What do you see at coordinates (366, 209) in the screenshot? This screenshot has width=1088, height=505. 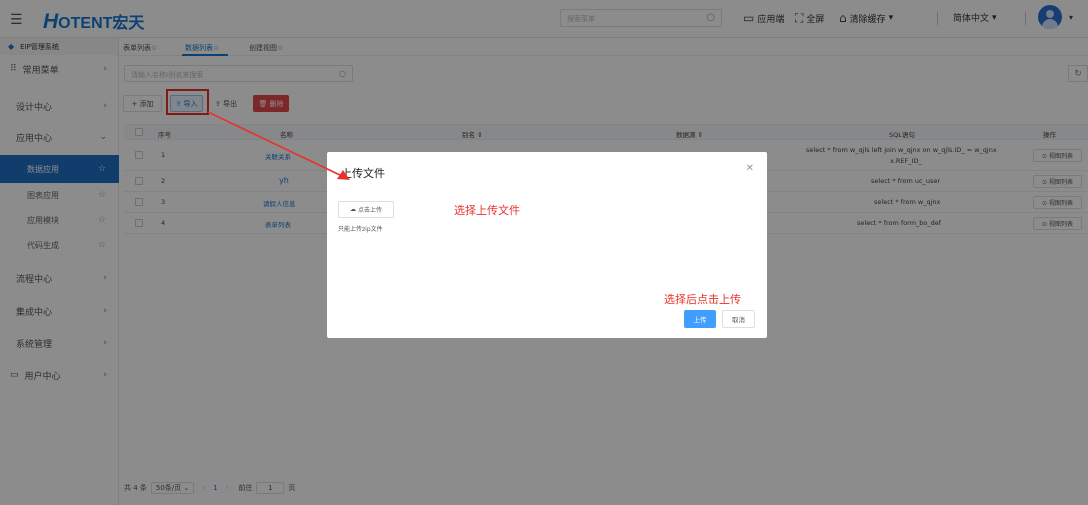 I see `click-upload-button: ☁ 点击上传` at bounding box center [366, 209].